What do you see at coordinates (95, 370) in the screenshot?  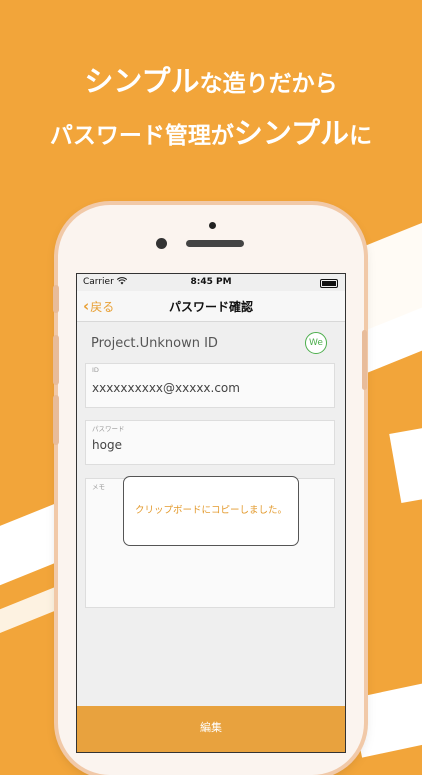 I see `id-label: ID` at bounding box center [95, 370].